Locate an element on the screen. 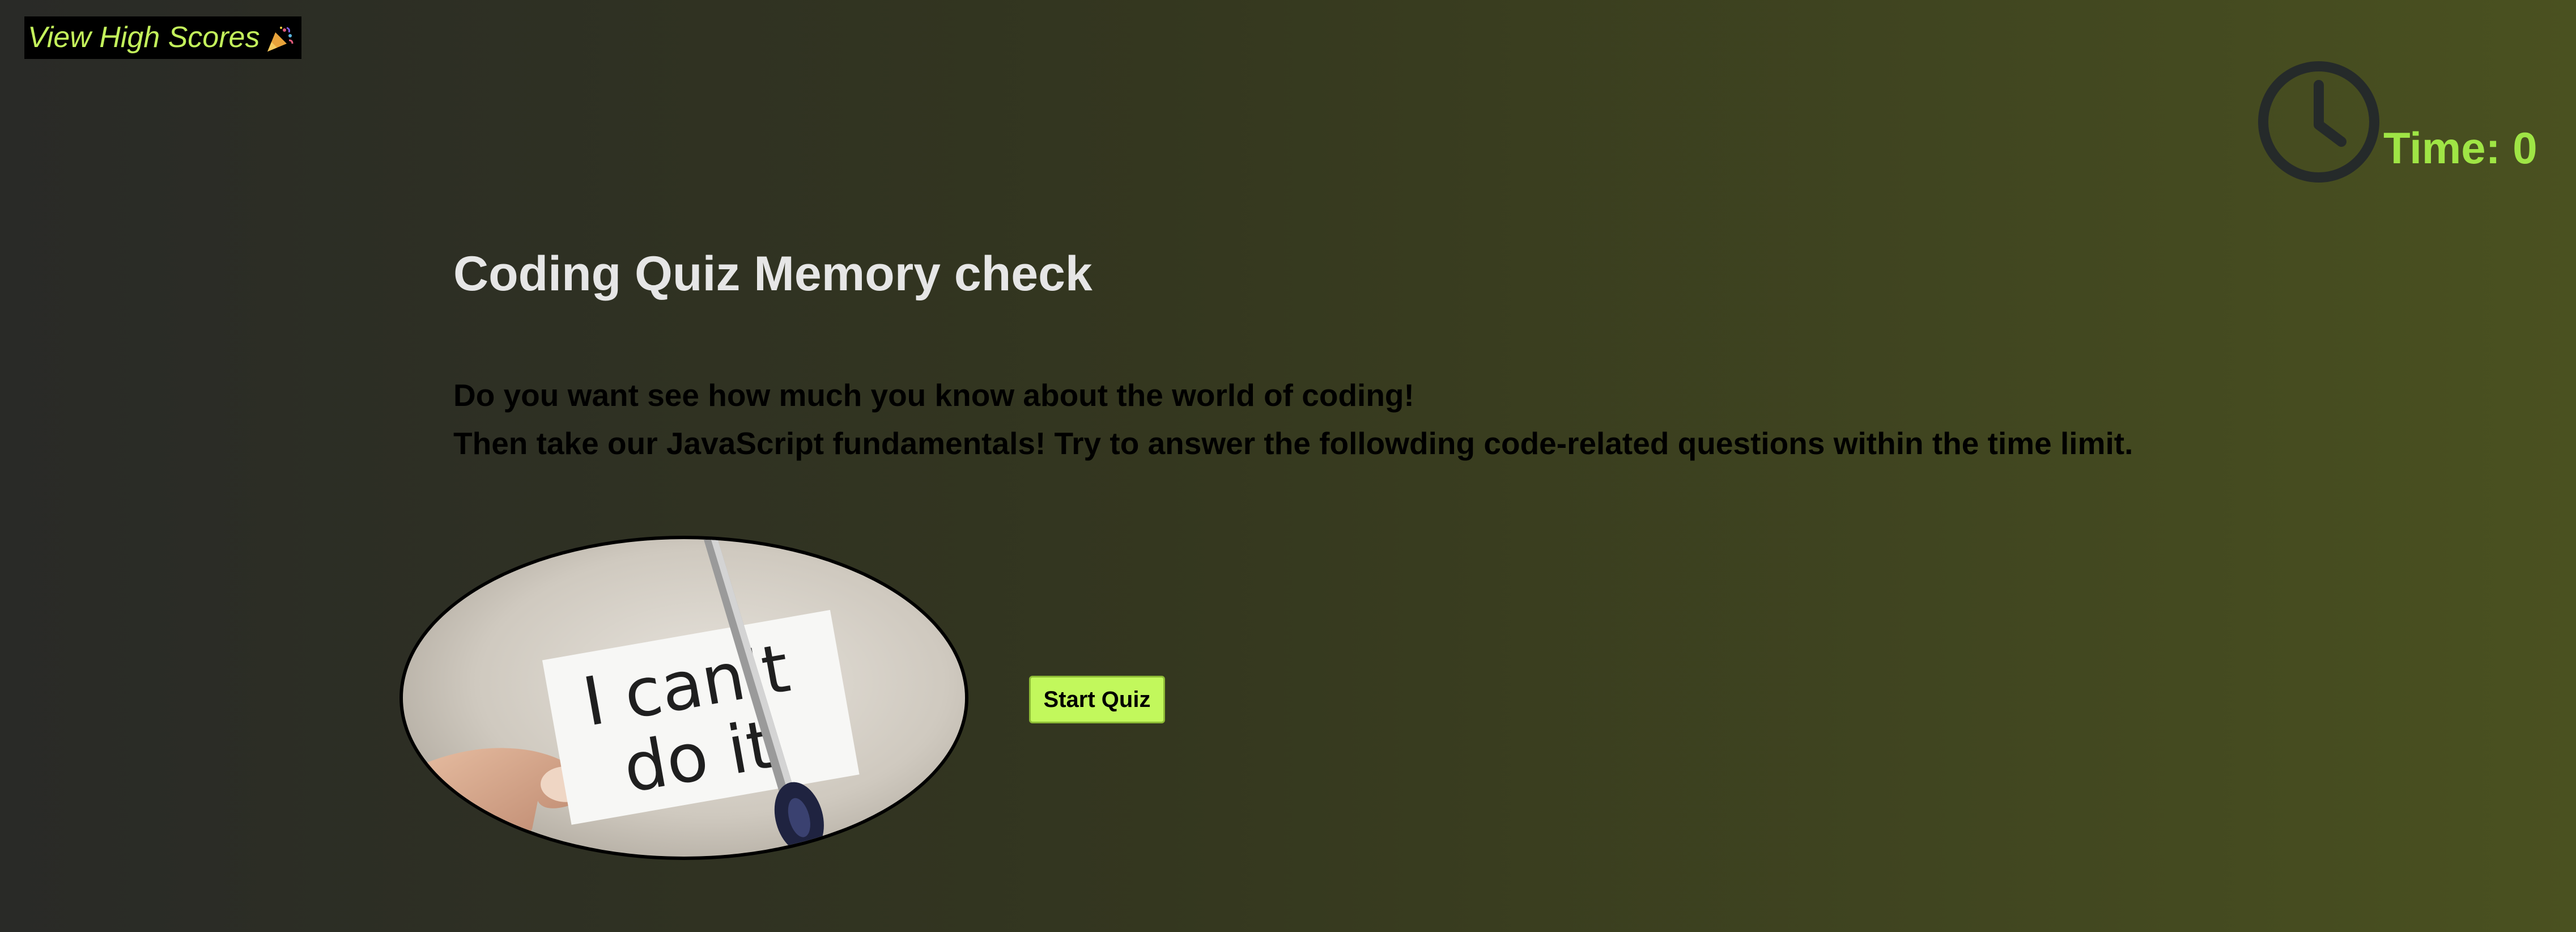  timer-display: Time: 0 is located at coordinates (2460, 148).